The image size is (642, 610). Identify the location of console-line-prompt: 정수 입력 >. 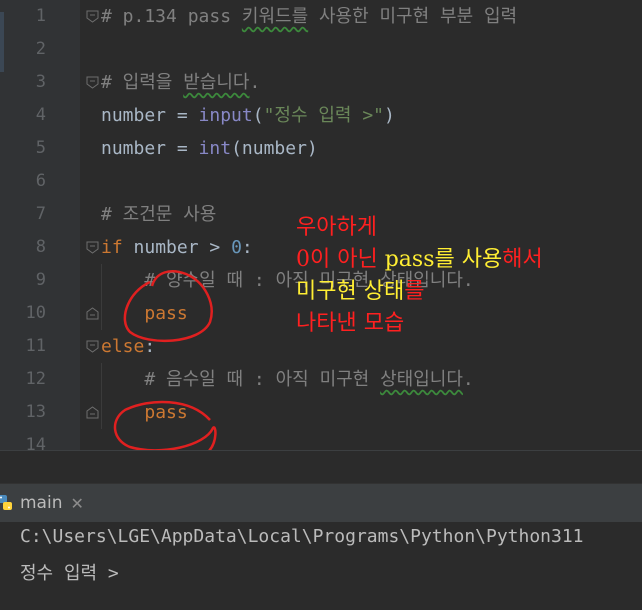
(69, 573).